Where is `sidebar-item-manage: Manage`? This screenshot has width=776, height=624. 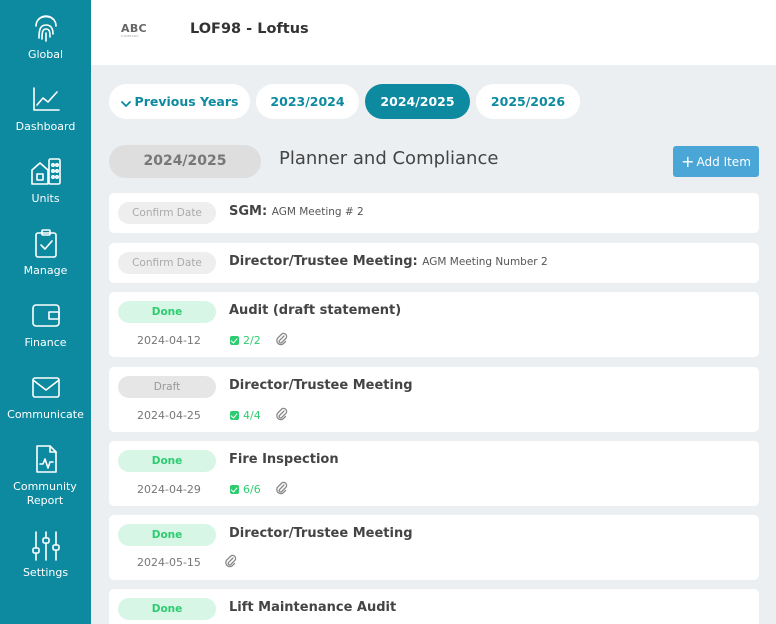 sidebar-item-manage: Manage is located at coordinates (45, 261).